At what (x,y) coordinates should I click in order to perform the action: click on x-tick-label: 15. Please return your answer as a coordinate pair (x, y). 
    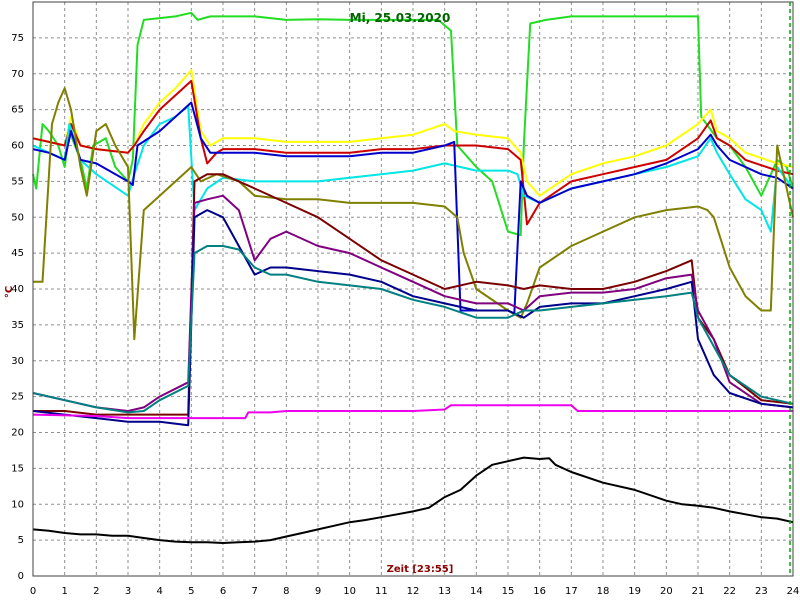
    Looking at the image, I should click on (508, 591).